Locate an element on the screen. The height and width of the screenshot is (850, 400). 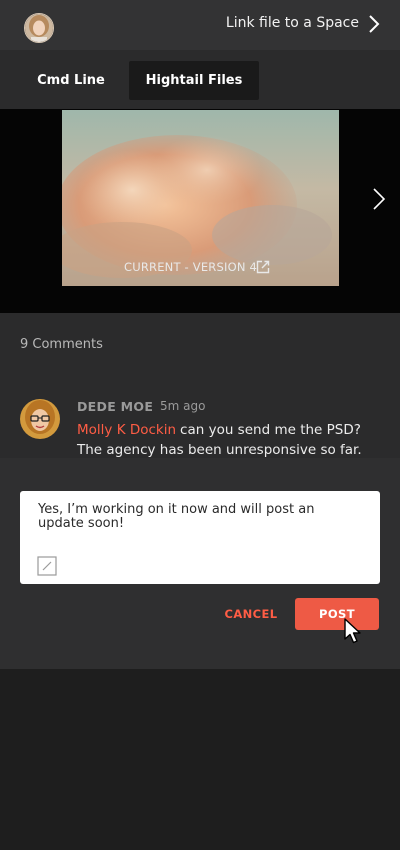
link-file-to-space-label: Link file to a Space is located at coordinates (292, 23).